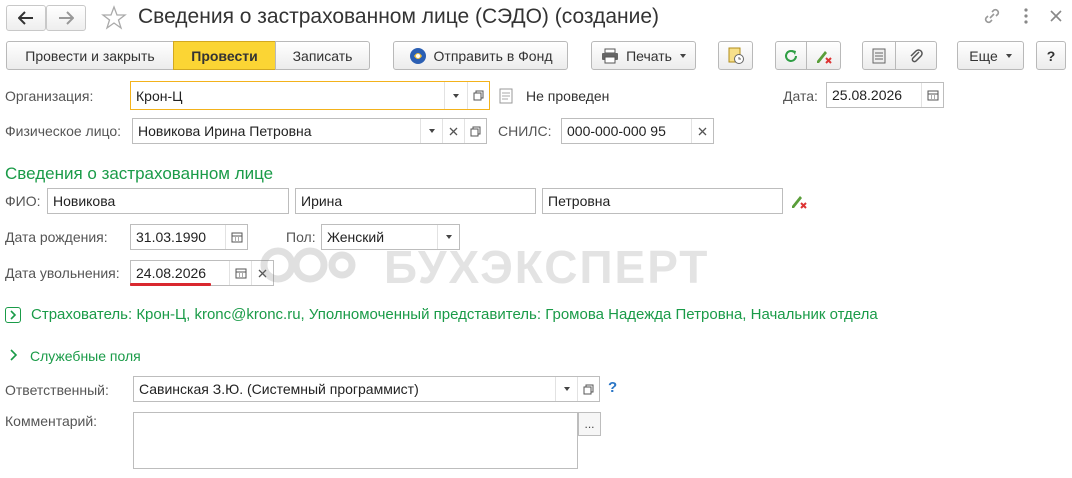 The image size is (1072, 478). I want to click on save-button: Записать, so click(322, 55).